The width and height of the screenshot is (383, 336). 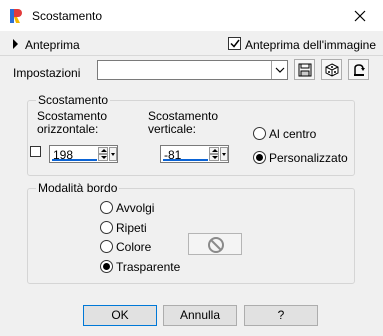 I want to click on reset-button, so click(x=358, y=69).